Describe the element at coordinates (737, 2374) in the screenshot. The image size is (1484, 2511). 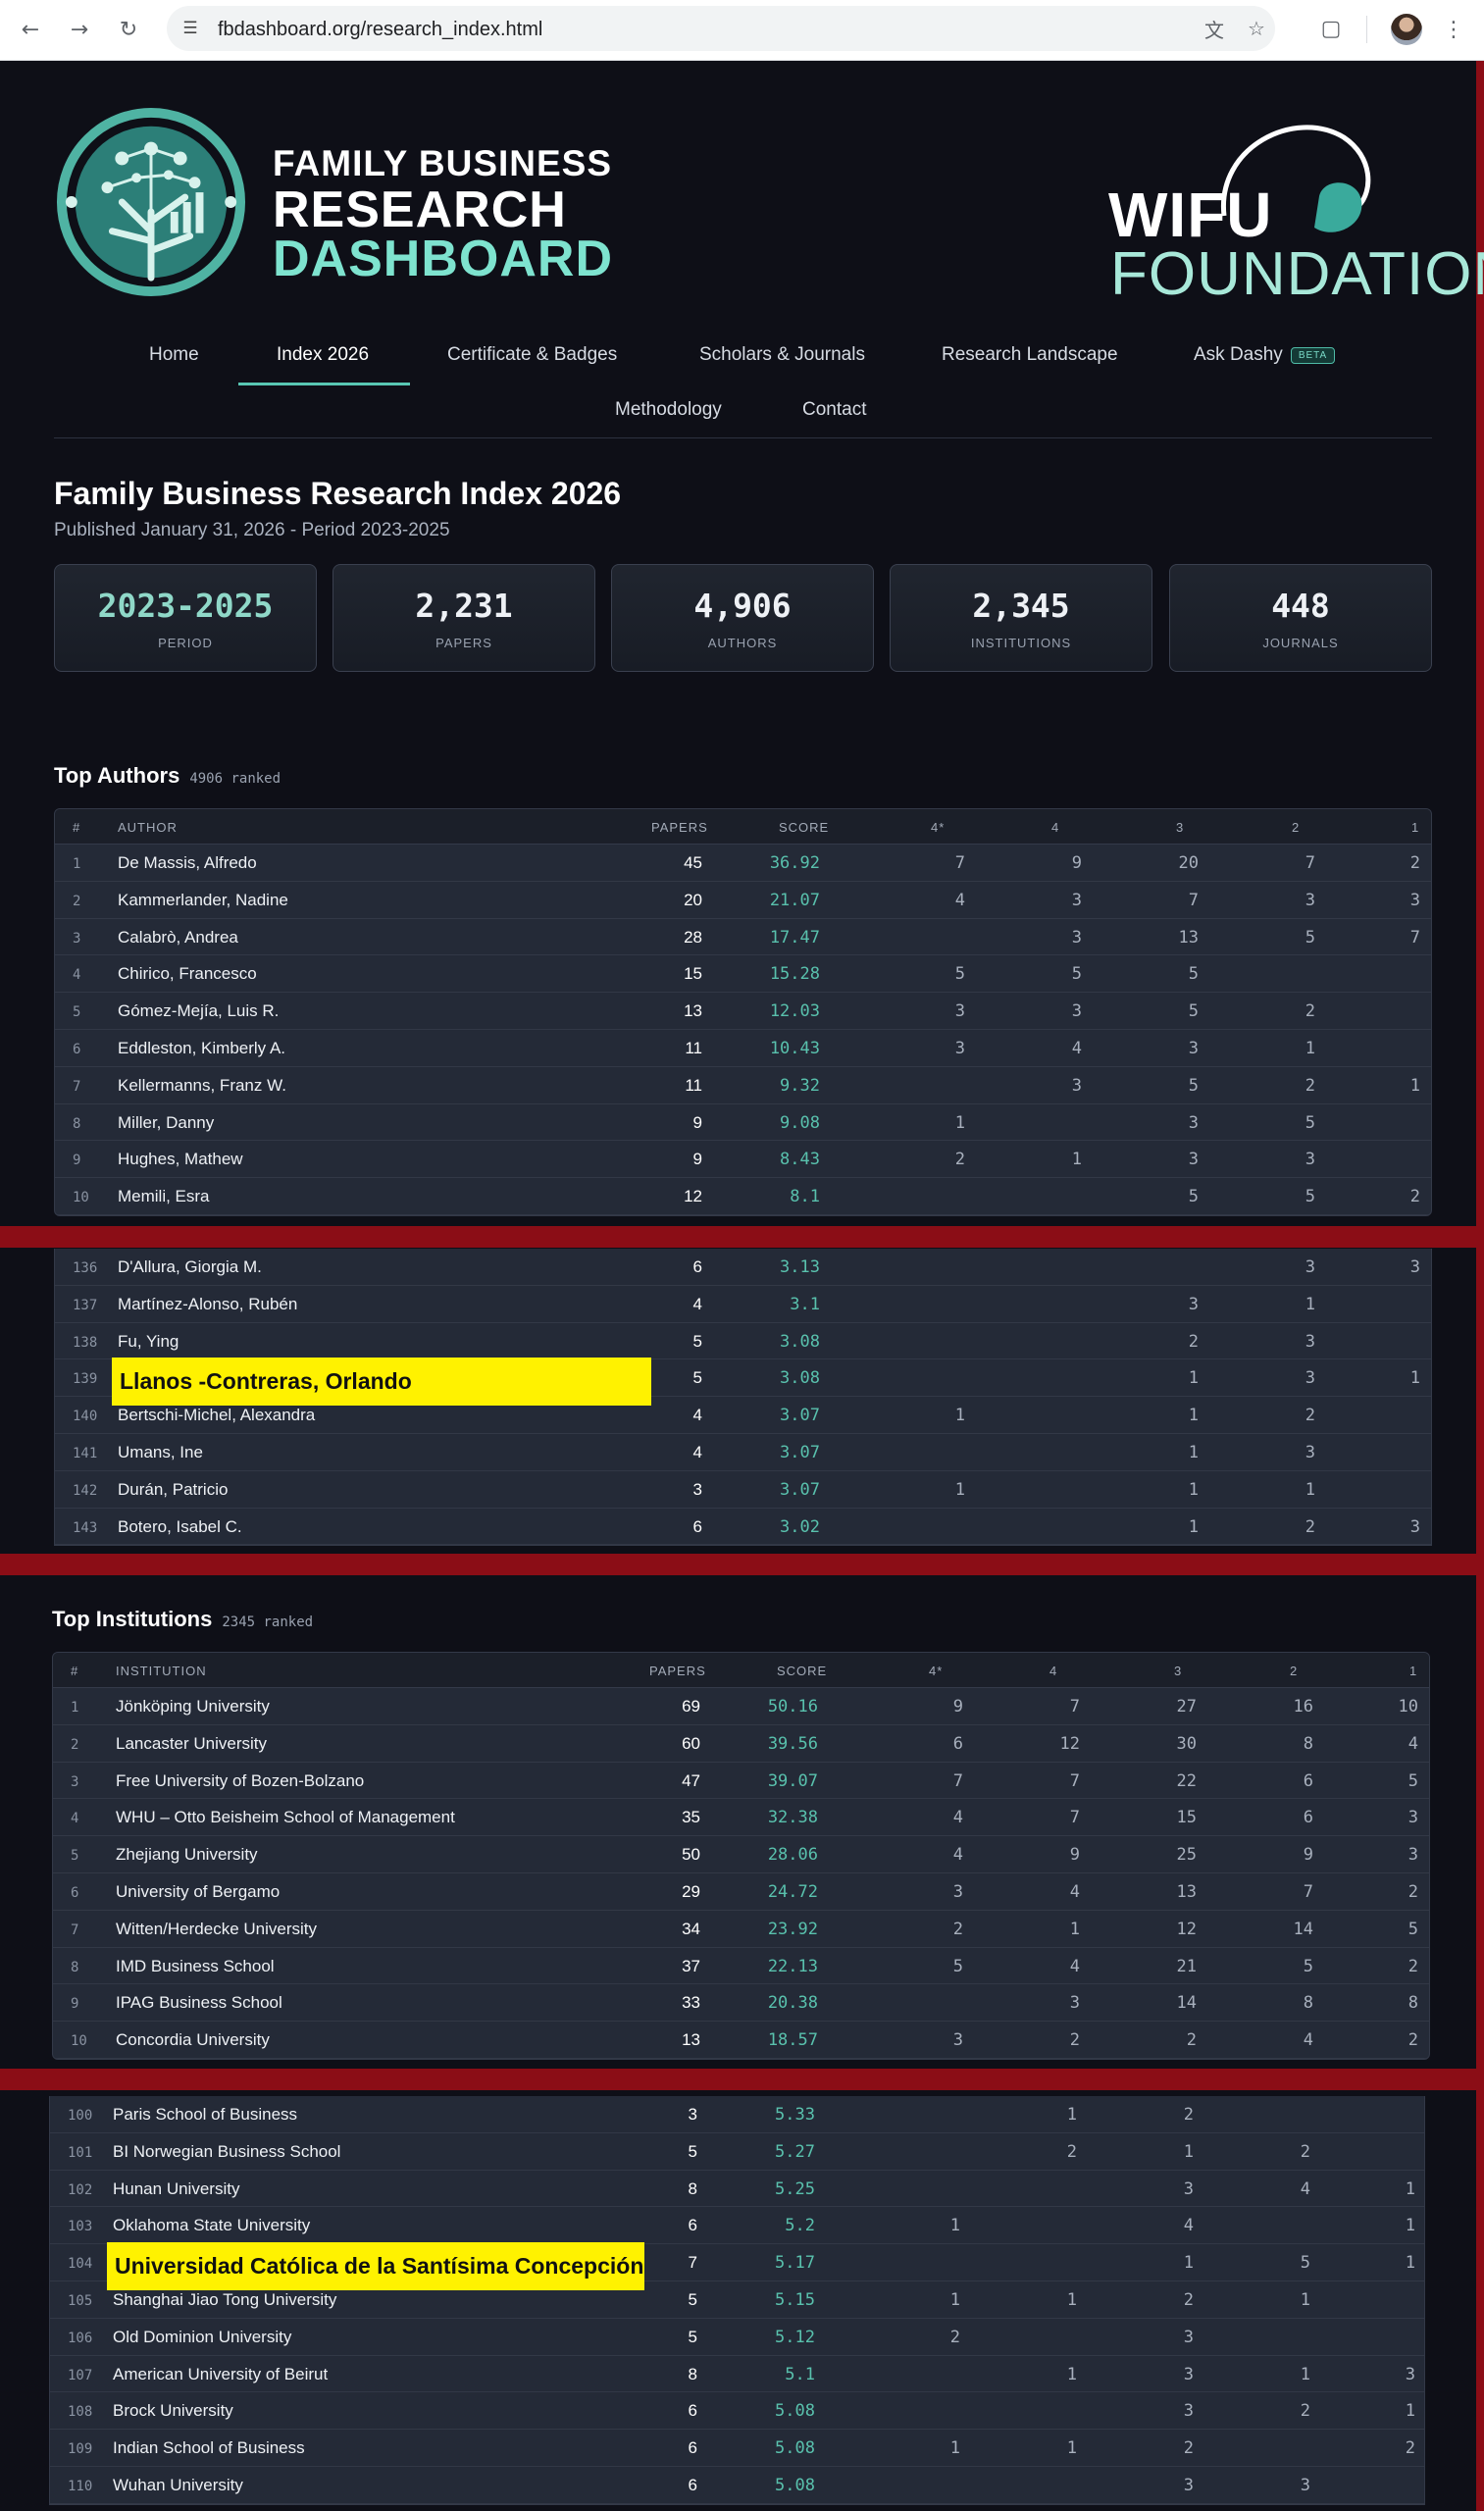
I see `table-row: 107 American University of Beirut 8 5.1 1 3 1 3` at that location.